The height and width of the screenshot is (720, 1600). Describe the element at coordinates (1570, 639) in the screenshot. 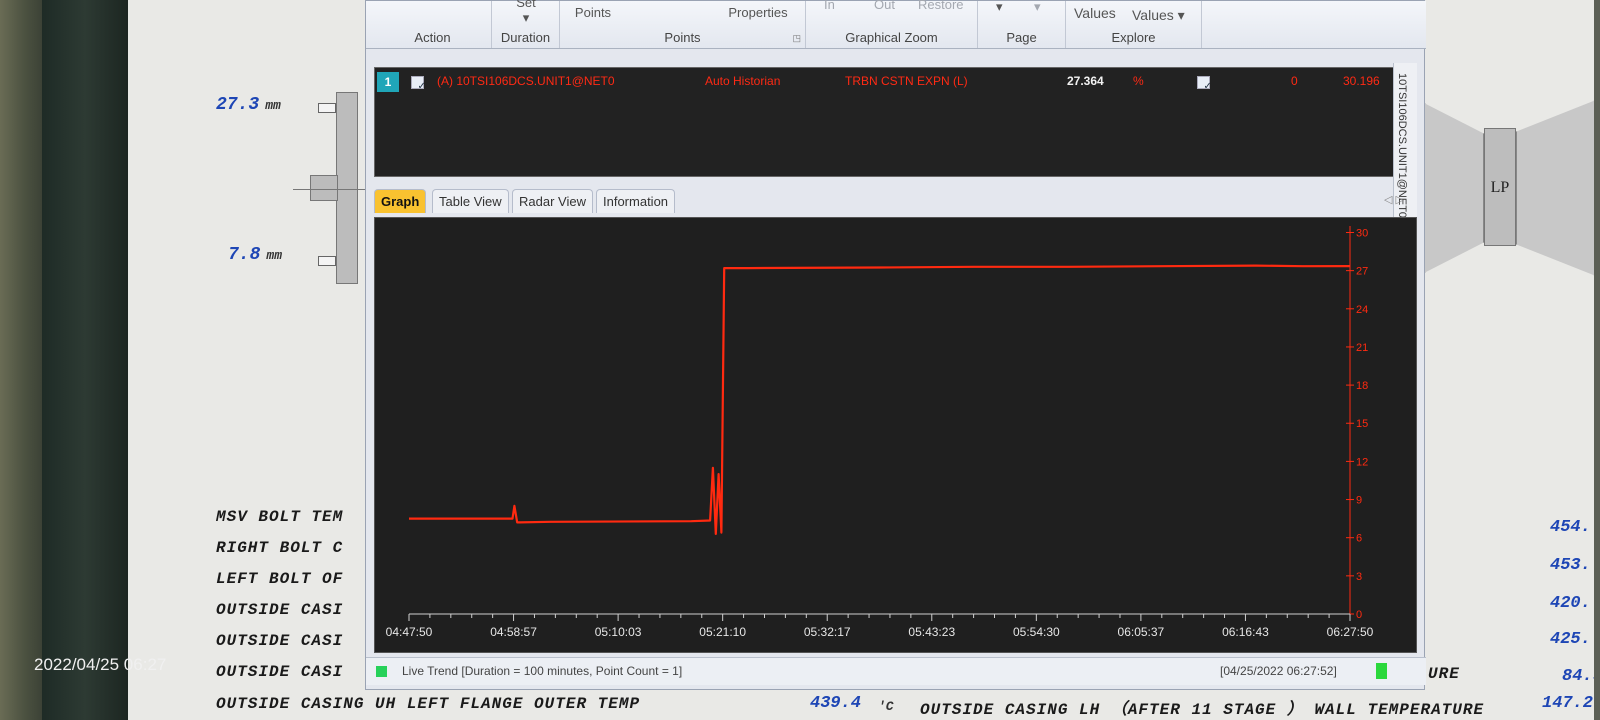

I see `row-value-4: 425.` at that location.